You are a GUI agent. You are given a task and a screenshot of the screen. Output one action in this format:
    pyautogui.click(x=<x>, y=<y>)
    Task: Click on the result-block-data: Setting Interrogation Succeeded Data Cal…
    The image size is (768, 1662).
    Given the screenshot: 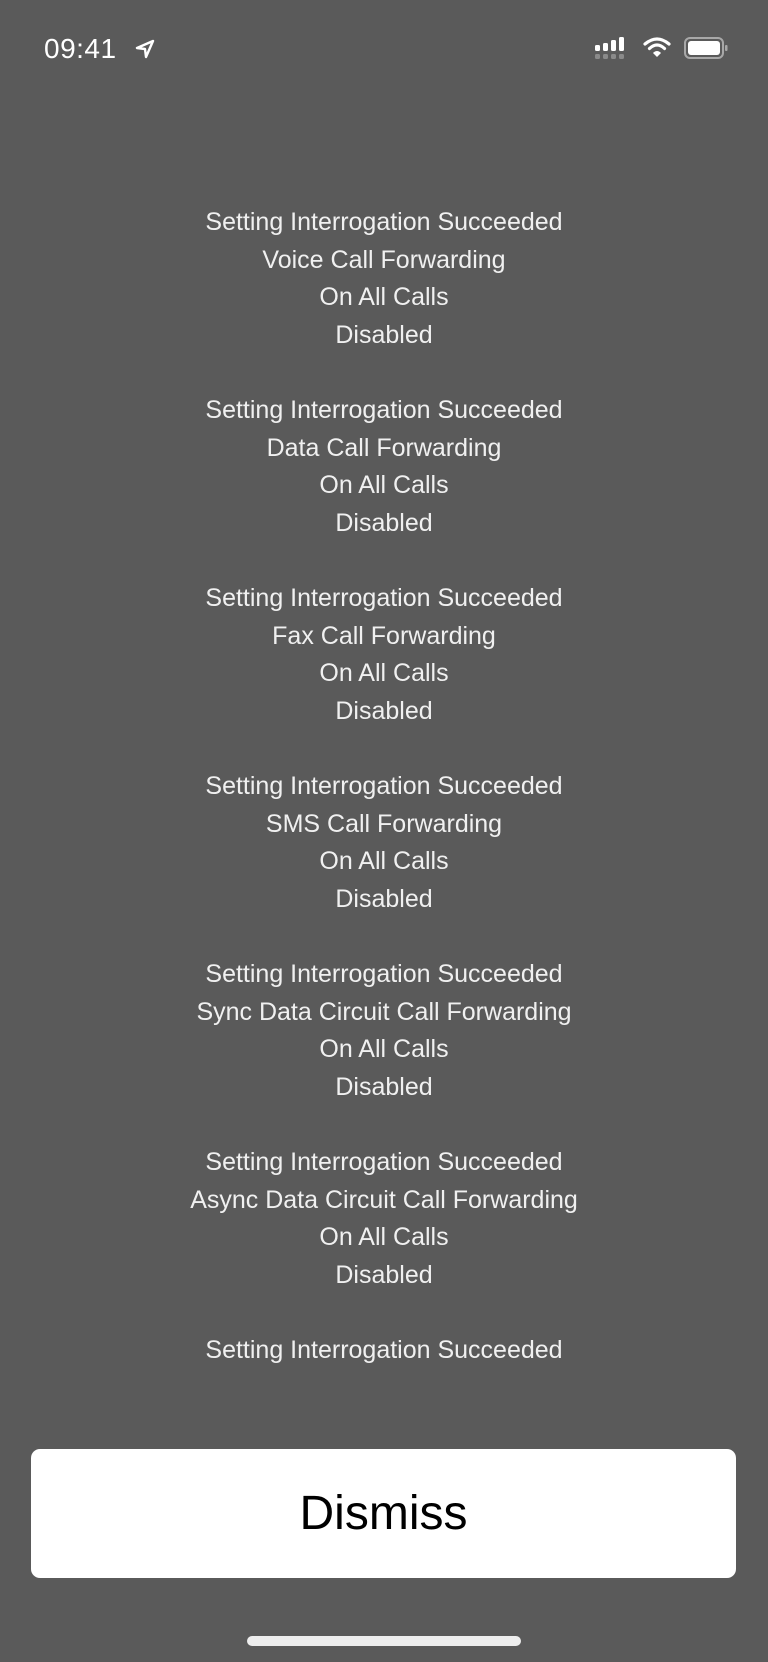 What is the action you would take?
    pyautogui.click(x=384, y=467)
    